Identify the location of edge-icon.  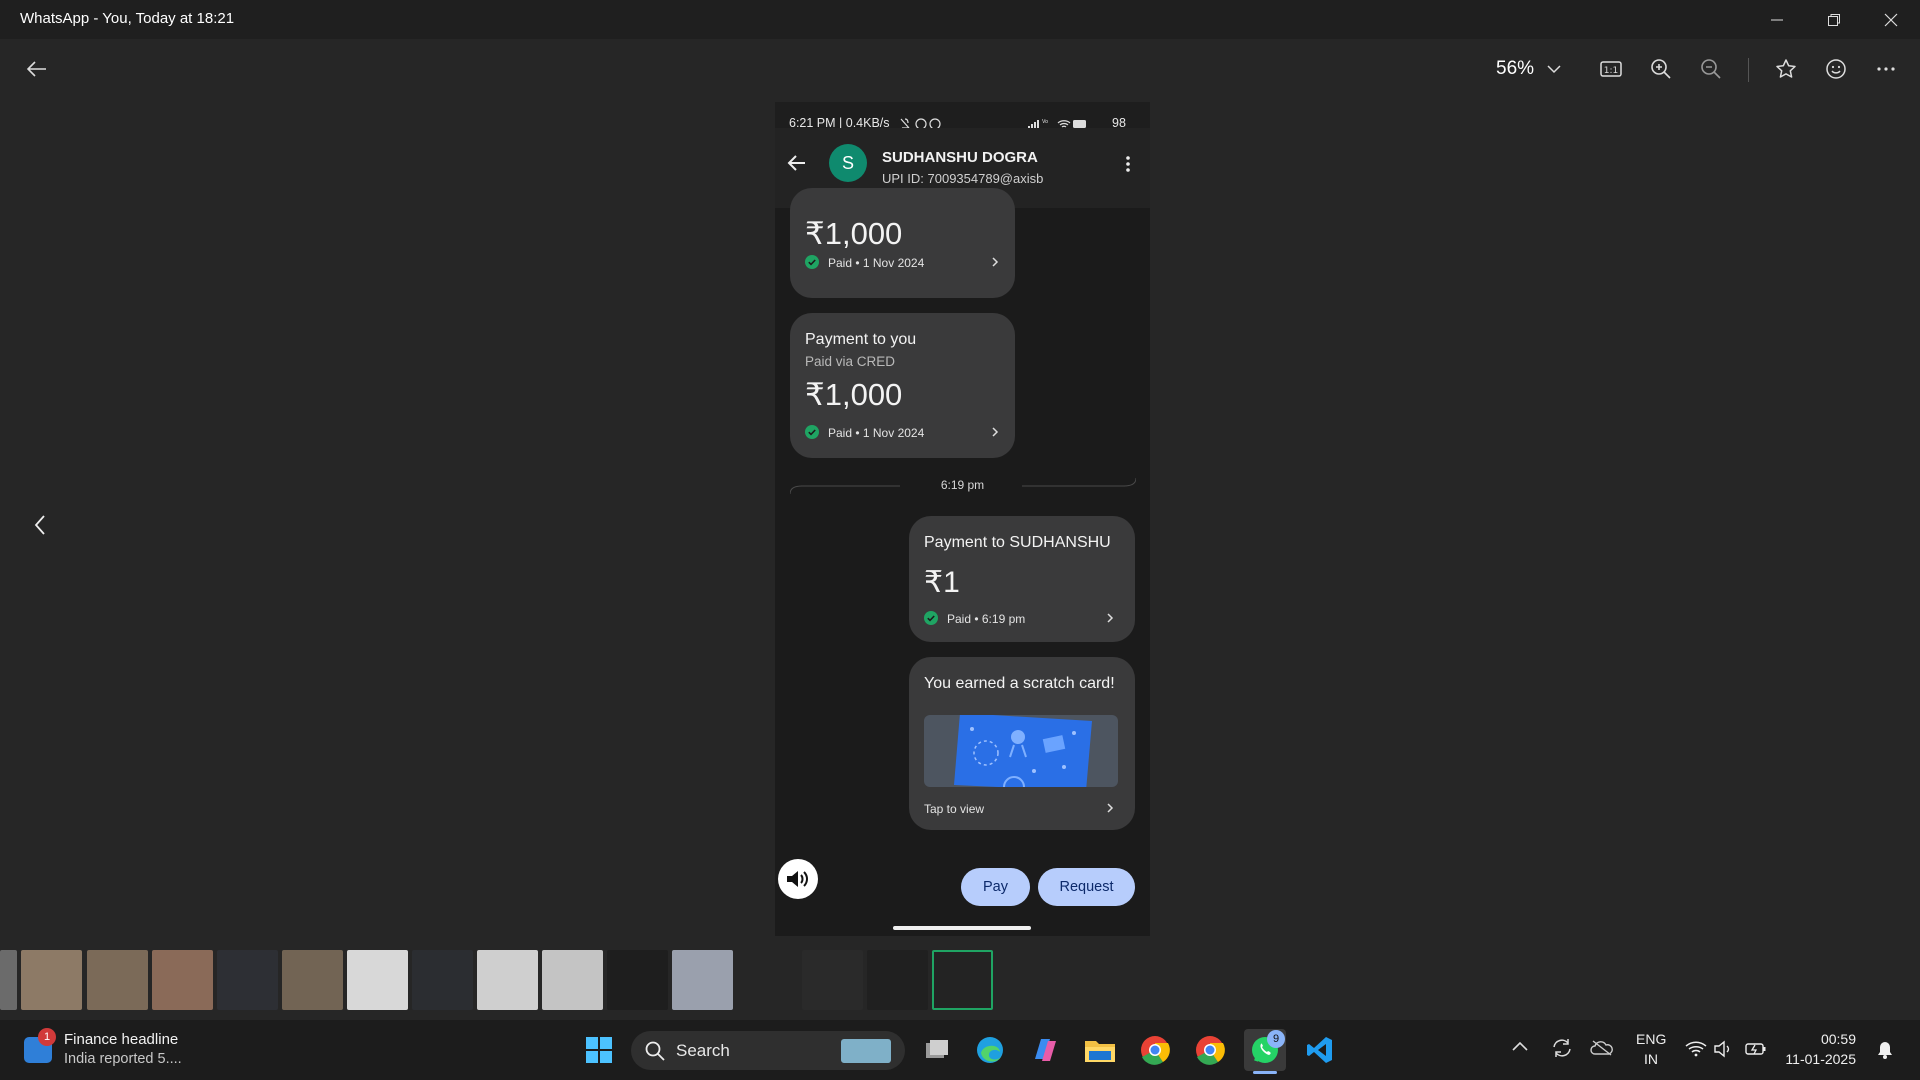
(990, 1050).